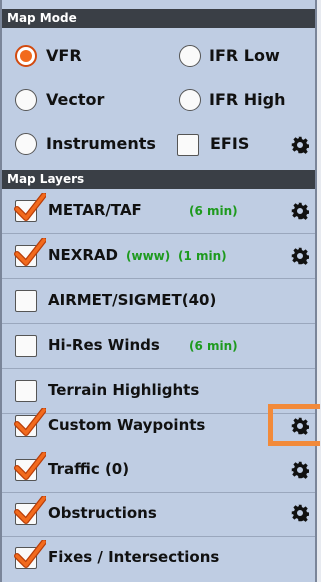 This screenshot has width=321, height=582. What do you see at coordinates (26, 346) in the screenshot?
I see `hi-res-winds-checkbox` at bounding box center [26, 346].